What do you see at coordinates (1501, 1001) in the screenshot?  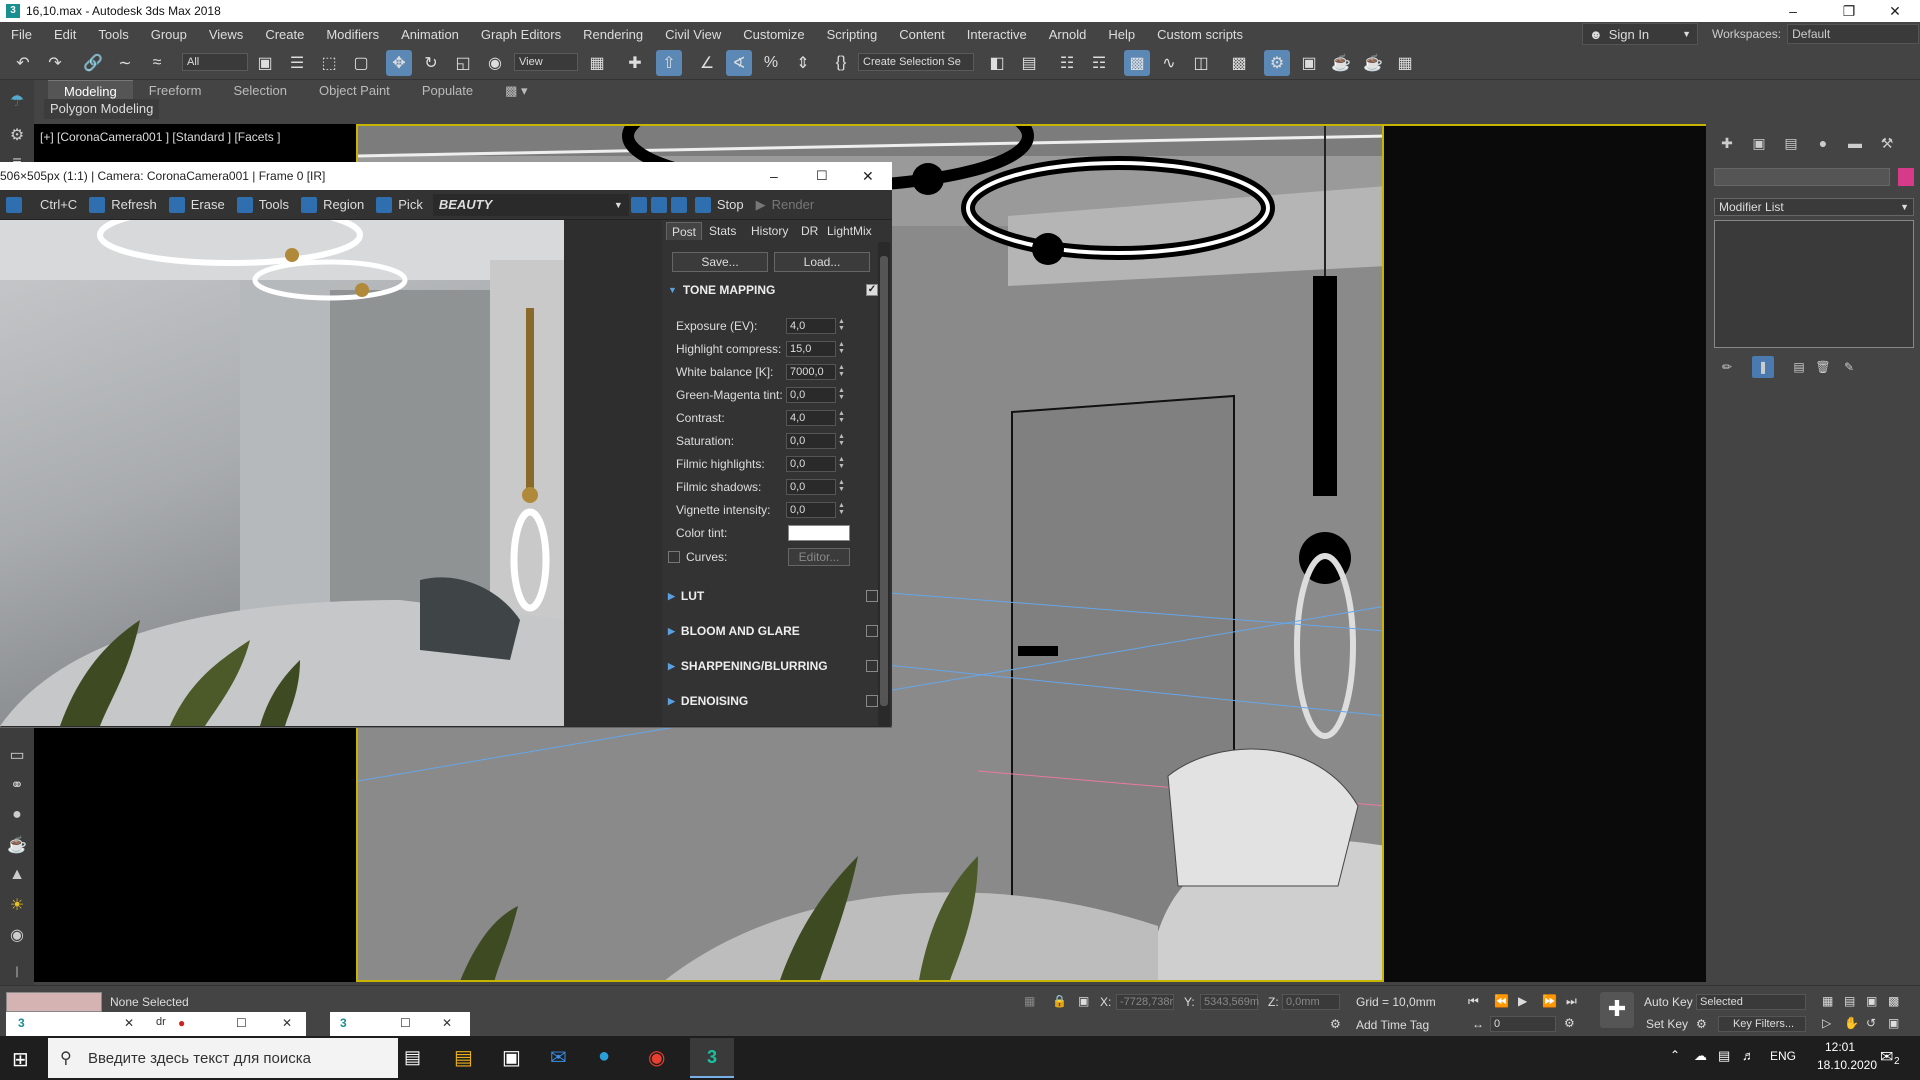 I see `prev-frame-icon: ⏪` at bounding box center [1501, 1001].